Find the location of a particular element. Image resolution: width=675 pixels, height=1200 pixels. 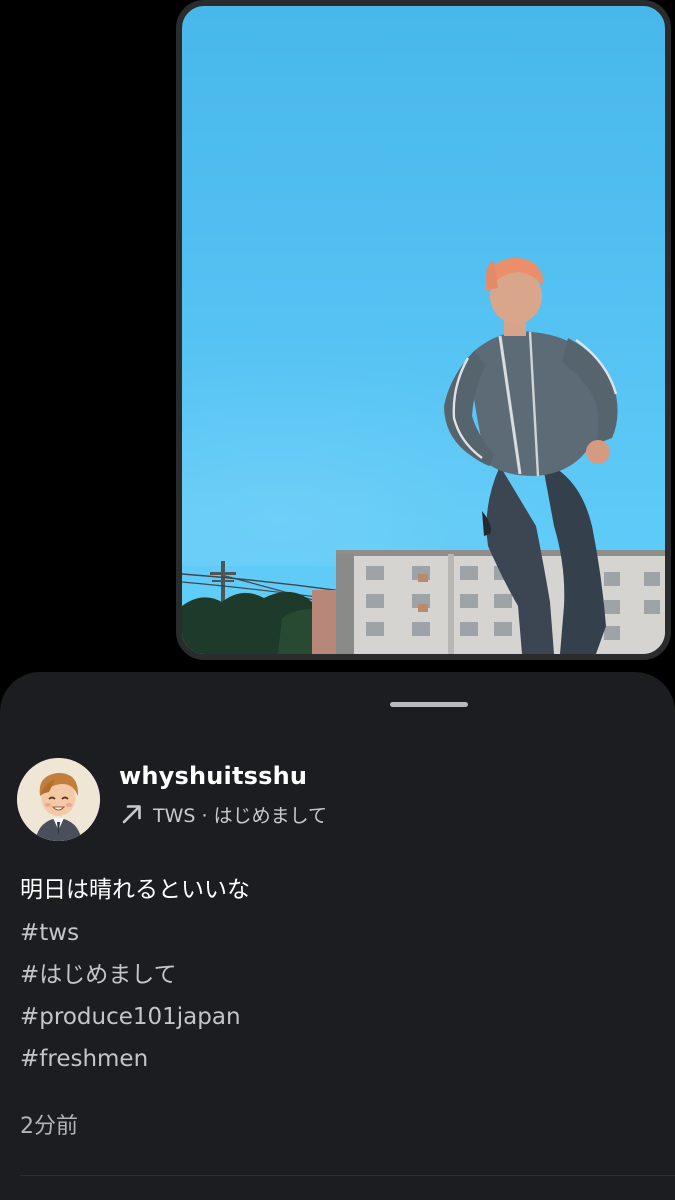

user-avatar is located at coordinates (58, 799).